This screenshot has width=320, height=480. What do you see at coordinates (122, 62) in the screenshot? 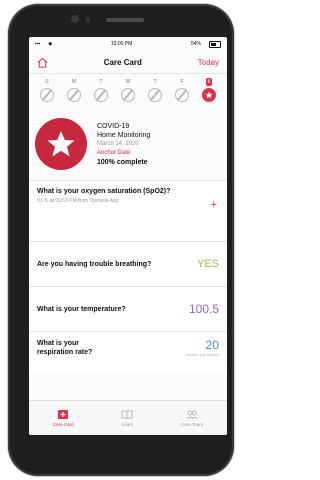
I see `page-title: Care Card` at bounding box center [122, 62].